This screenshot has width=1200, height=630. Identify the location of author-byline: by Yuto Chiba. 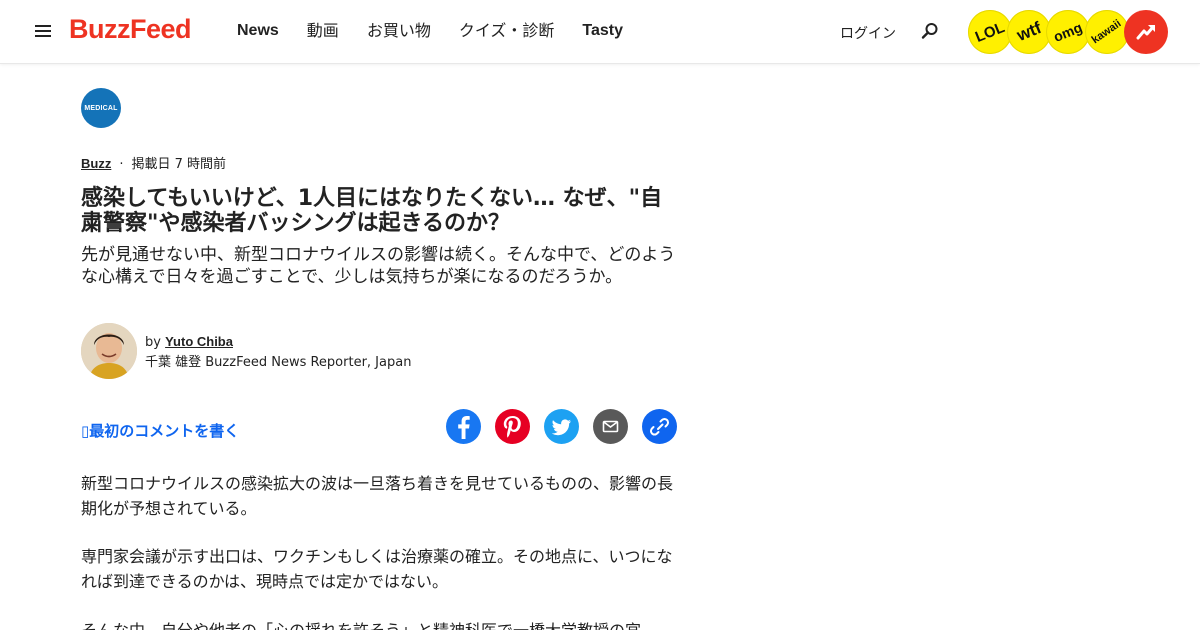
(189, 342).